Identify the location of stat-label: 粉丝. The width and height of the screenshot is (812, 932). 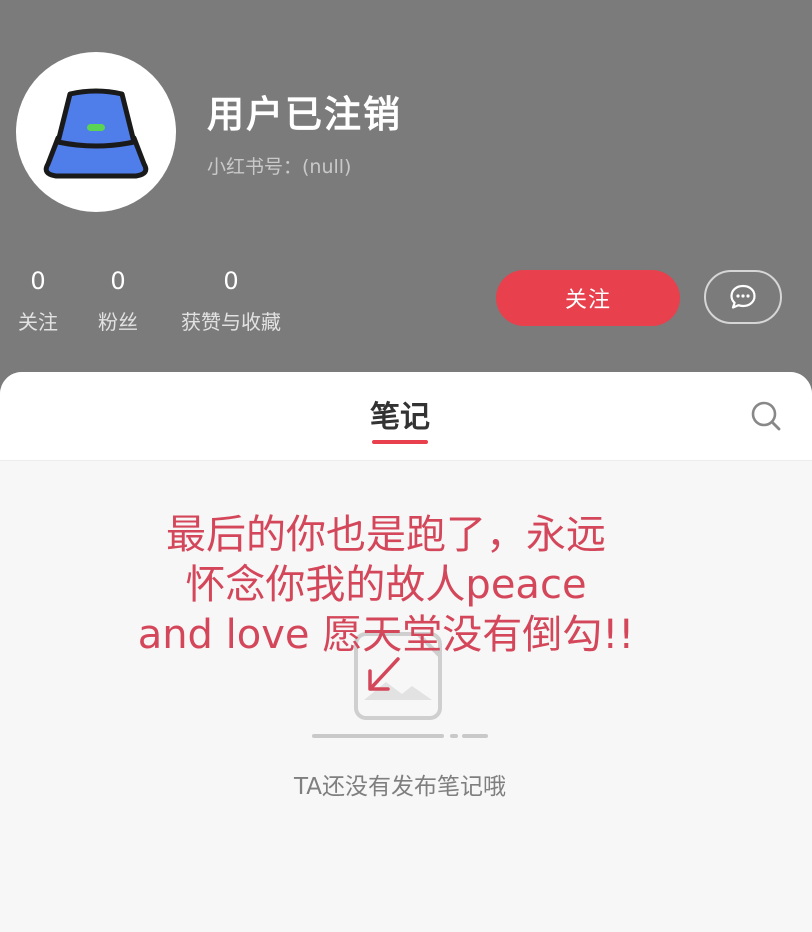
(118, 322).